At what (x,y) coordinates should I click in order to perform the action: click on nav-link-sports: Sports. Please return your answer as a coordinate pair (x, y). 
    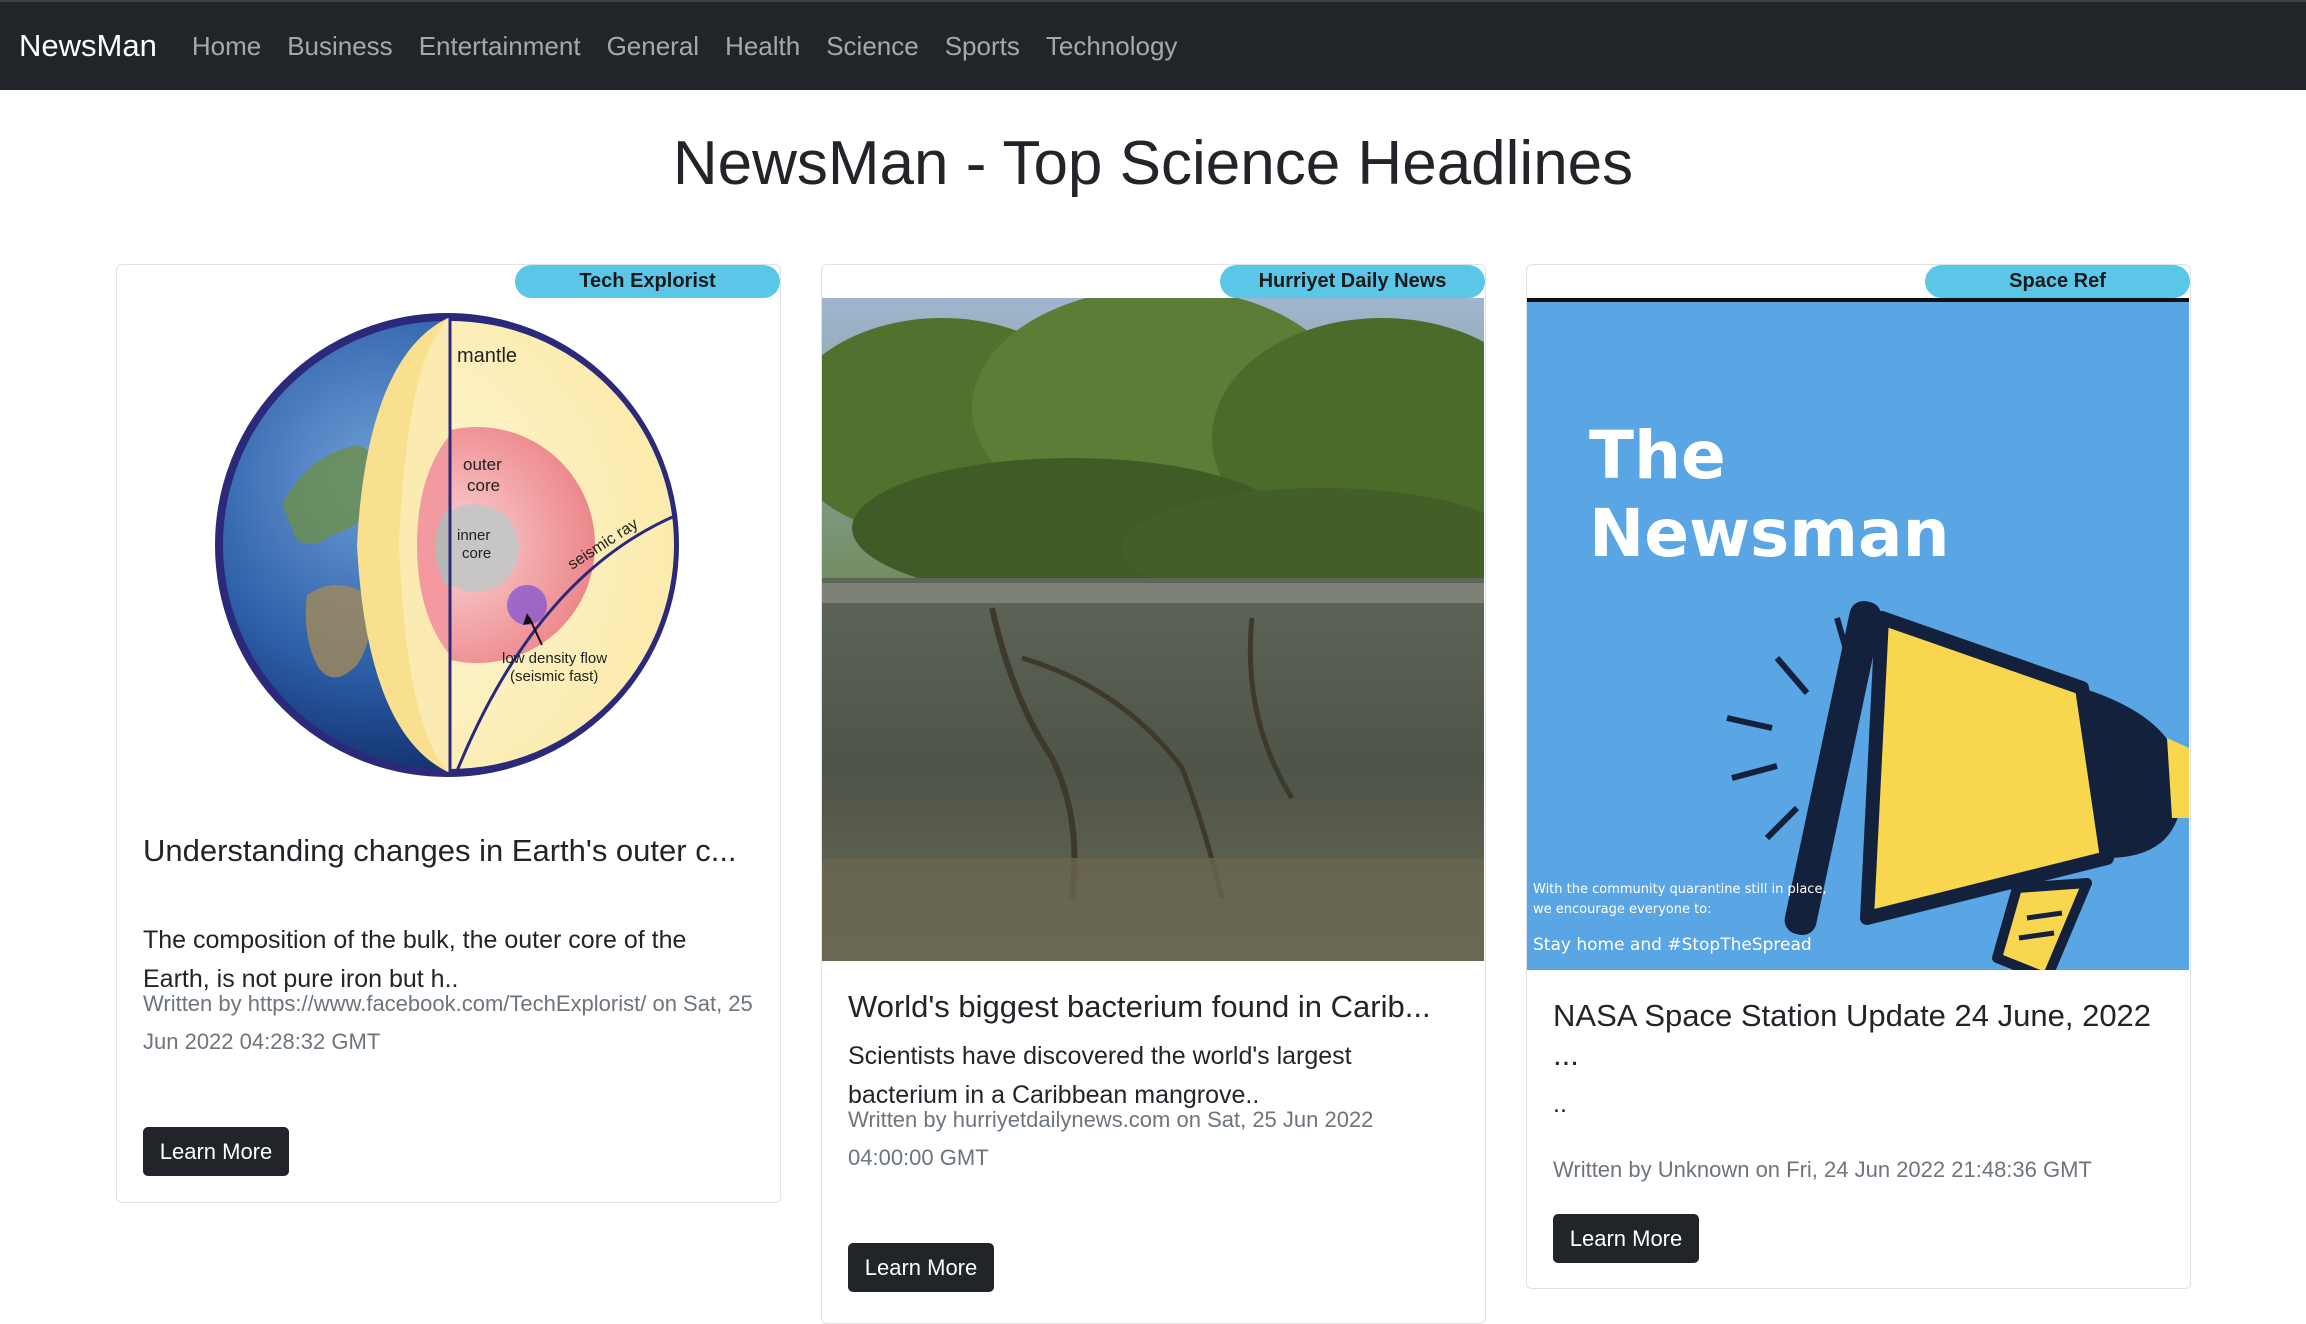
    Looking at the image, I should click on (982, 46).